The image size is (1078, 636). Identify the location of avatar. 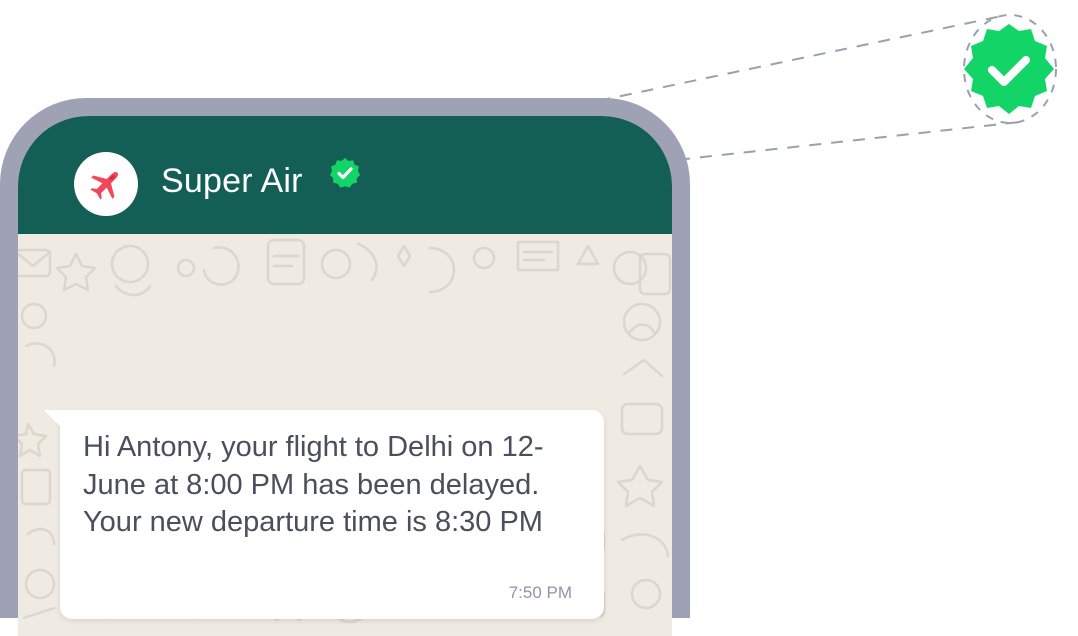
(106, 184).